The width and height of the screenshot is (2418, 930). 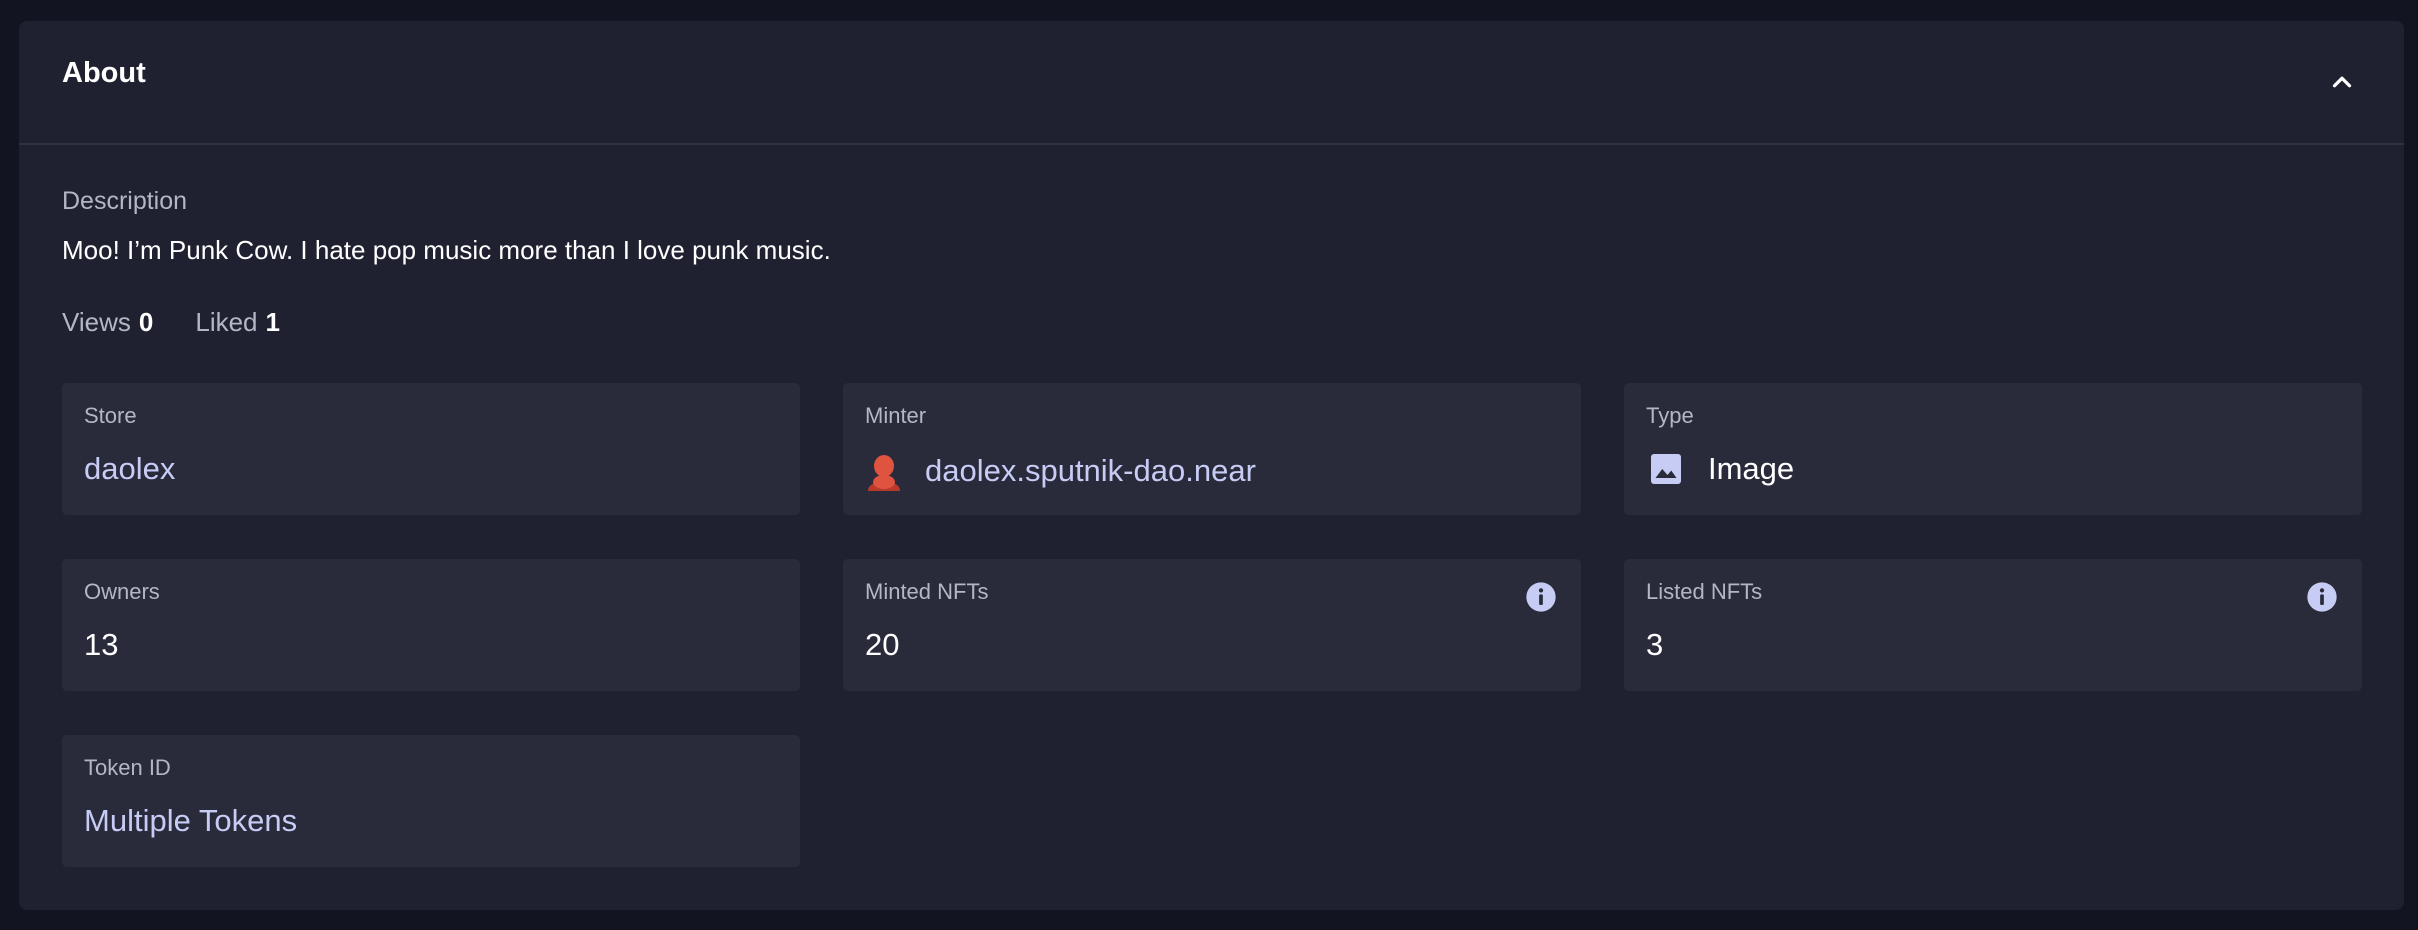 I want to click on liked-value: 1, so click(x=272, y=322).